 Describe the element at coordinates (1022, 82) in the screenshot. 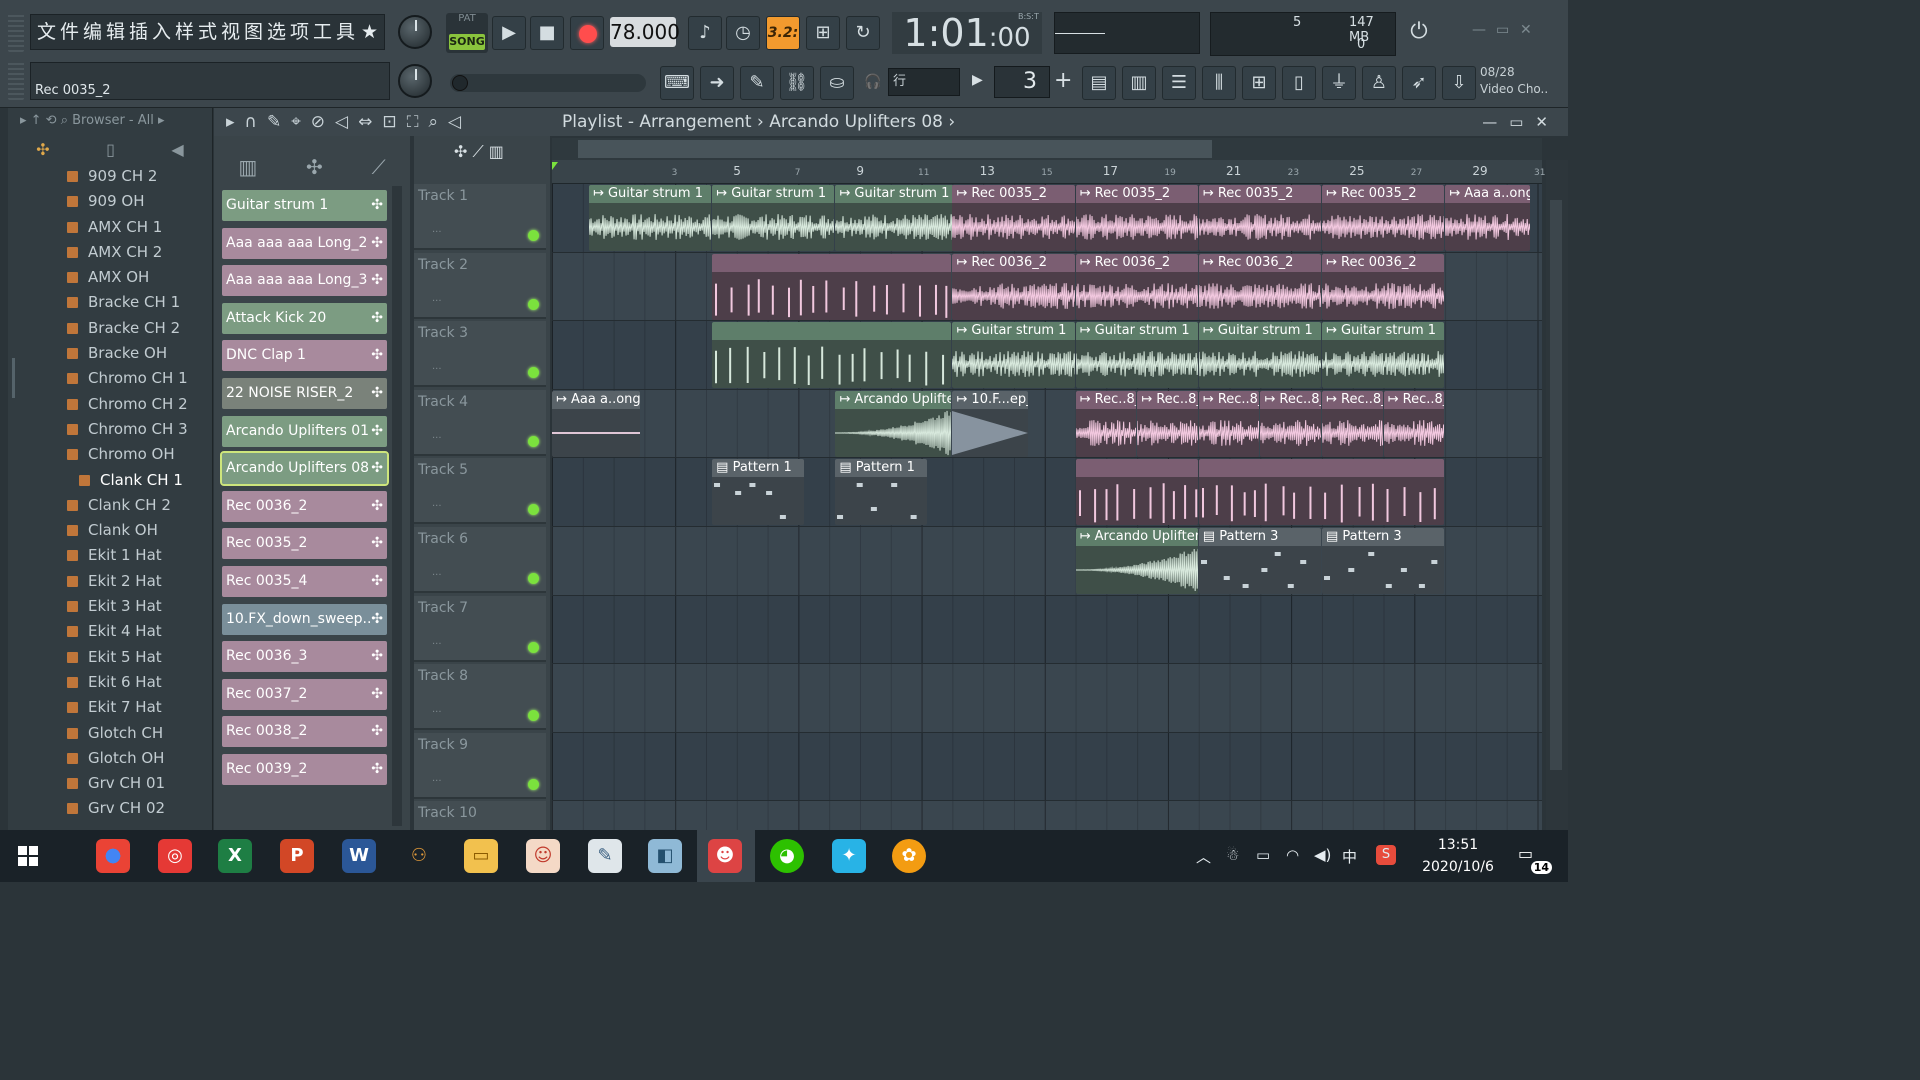

I see `pattern-selector: 3` at that location.